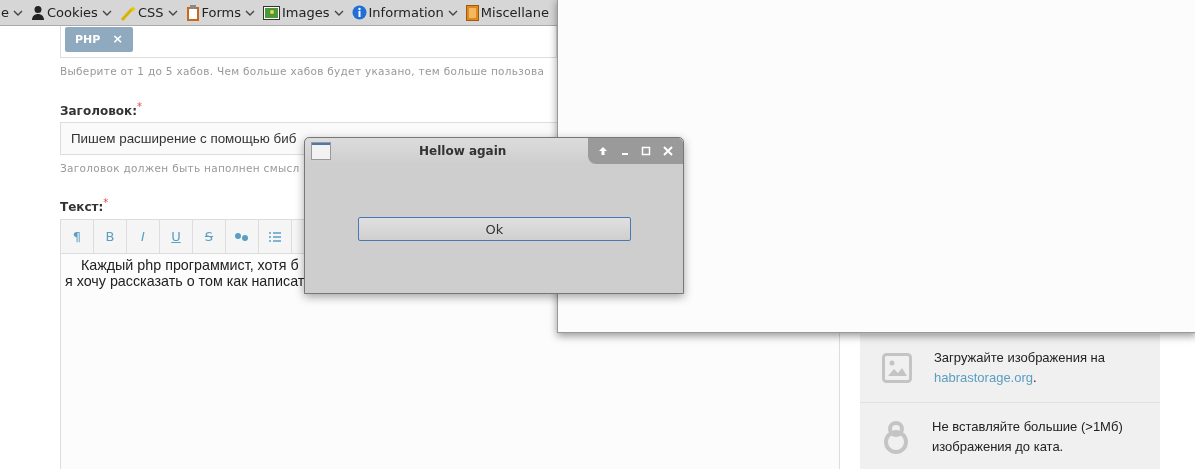 Image resolution: width=1195 pixels, height=469 pixels. Describe the element at coordinates (321, 151) in the screenshot. I see `window-icon` at that location.